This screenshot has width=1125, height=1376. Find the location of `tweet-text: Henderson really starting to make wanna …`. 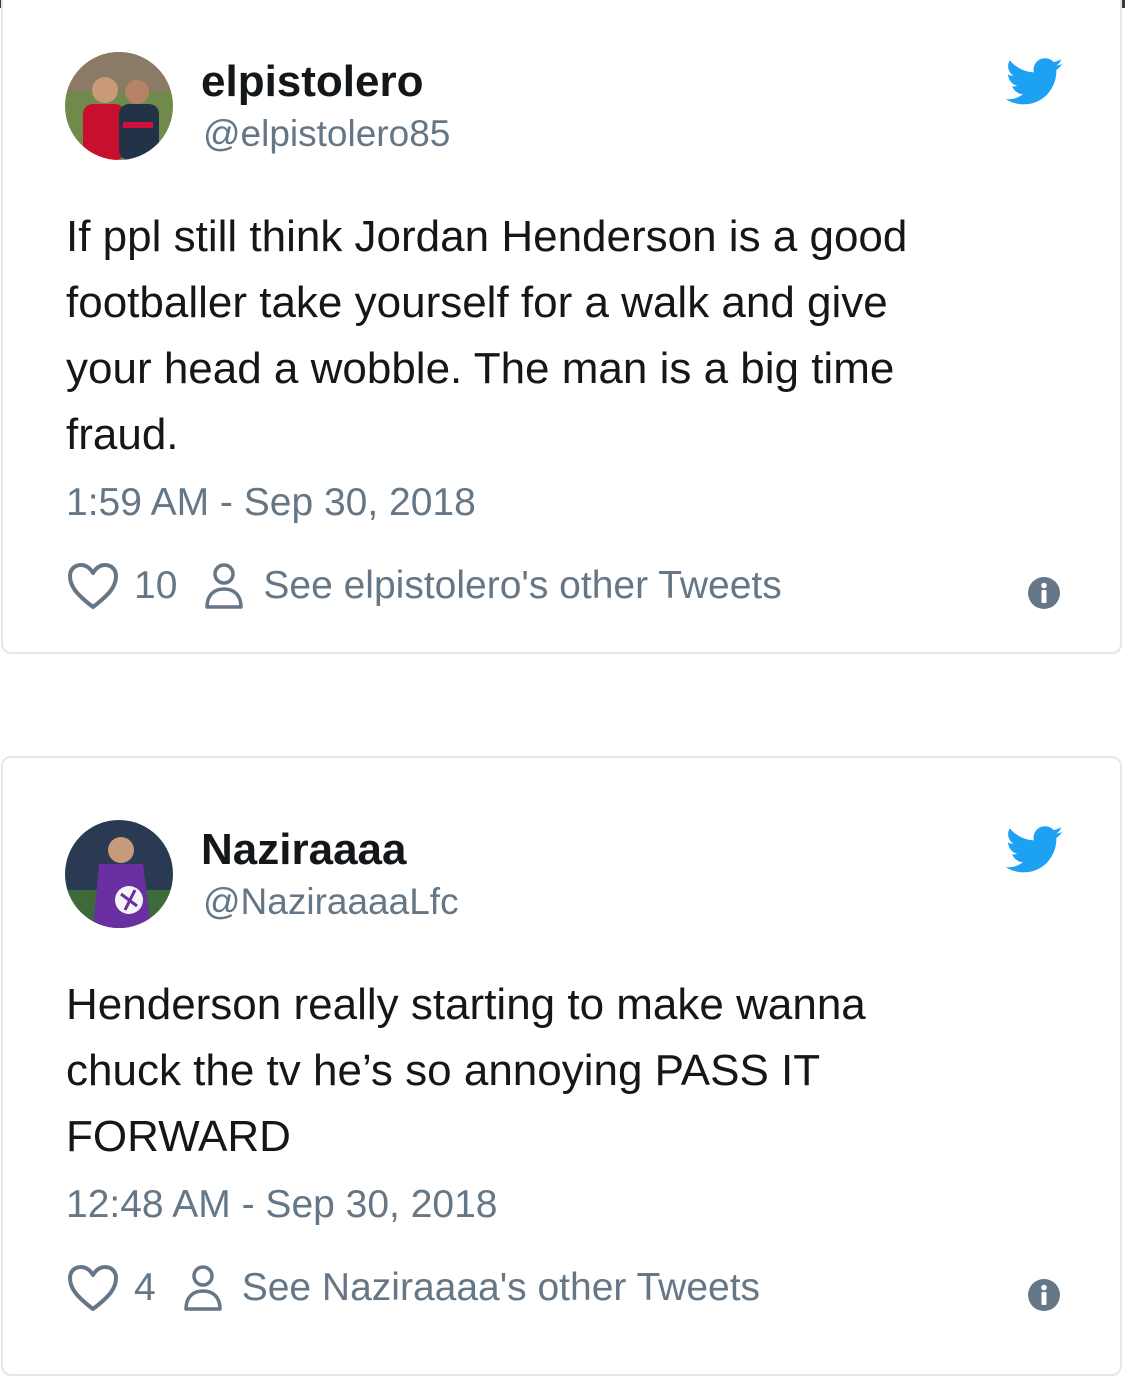

tweet-text: Henderson really starting to make wanna … is located at coordinates (466, 1070).